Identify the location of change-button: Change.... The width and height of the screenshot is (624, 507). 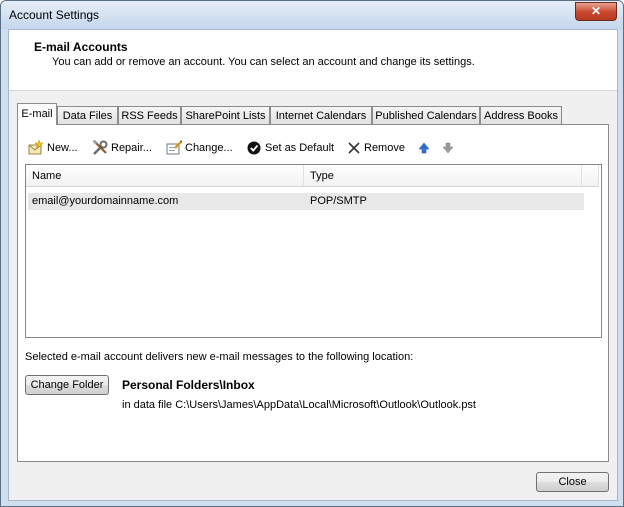
(202, 148).